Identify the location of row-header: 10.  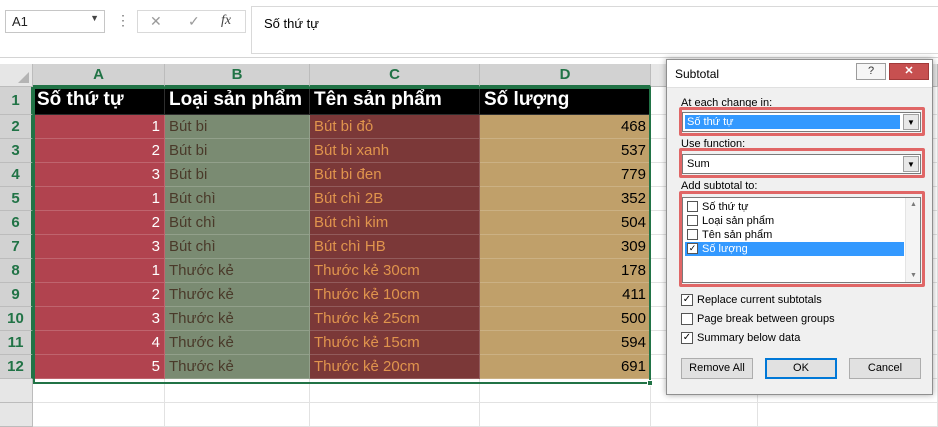
(16, 319).